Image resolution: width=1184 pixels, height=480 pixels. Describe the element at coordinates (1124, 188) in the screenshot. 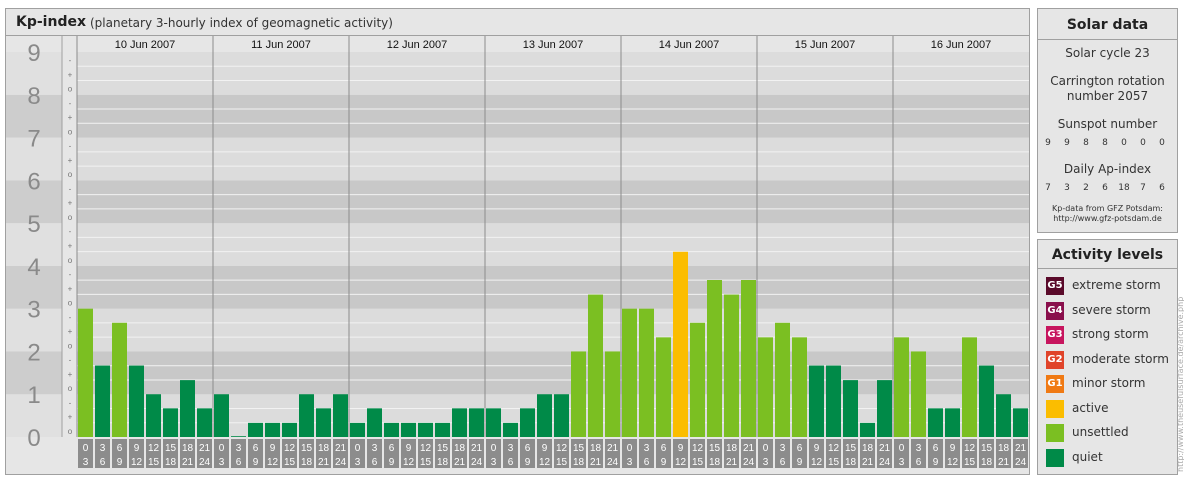

I see `ap-index-value: 18` at that location.